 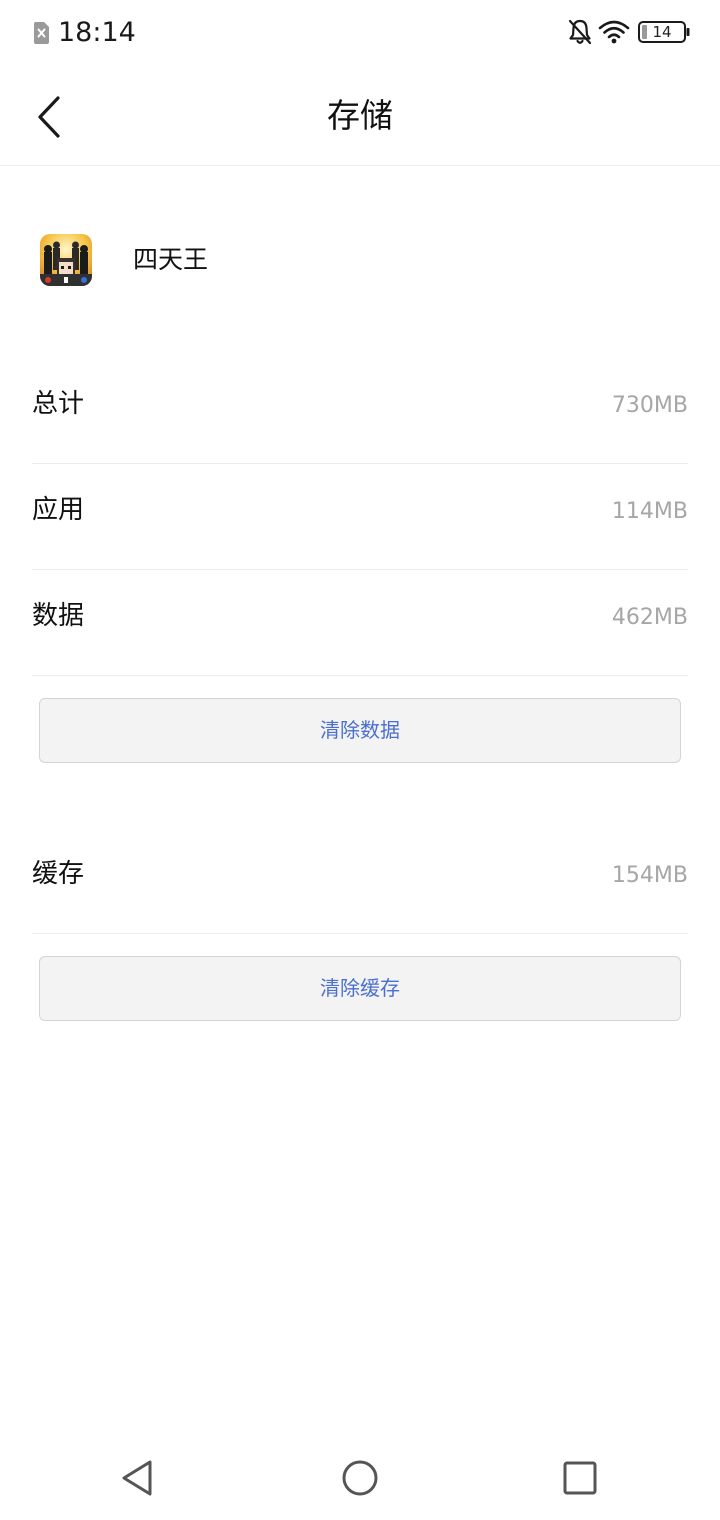 I want to click on data-value: 462MB, so click(x=649, y=617).